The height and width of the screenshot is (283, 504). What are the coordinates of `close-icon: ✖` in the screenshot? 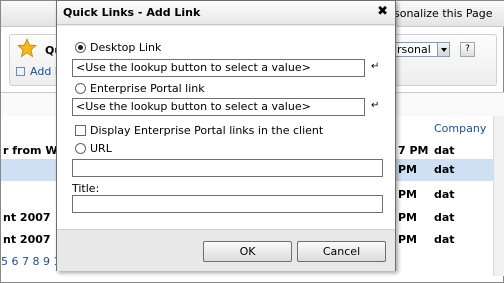 It's located at (382, 11).